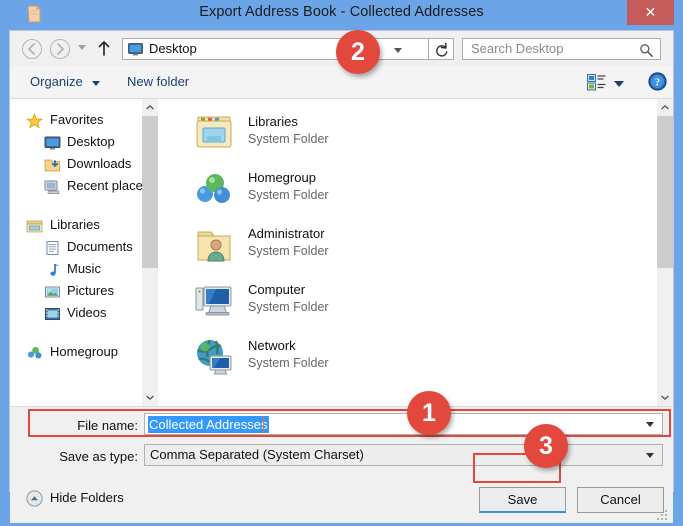 Image resolution: width=683 pixels, height=526 pixels. Describe the element at coordinates (263, 424) in the screenshot. I see `text-cursor` at that location.